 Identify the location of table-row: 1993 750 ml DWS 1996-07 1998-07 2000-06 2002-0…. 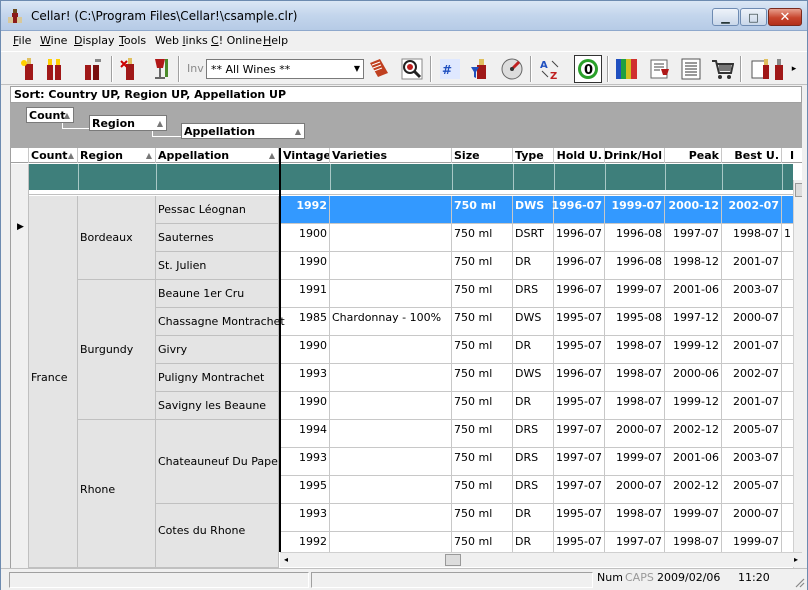
(537, 378).